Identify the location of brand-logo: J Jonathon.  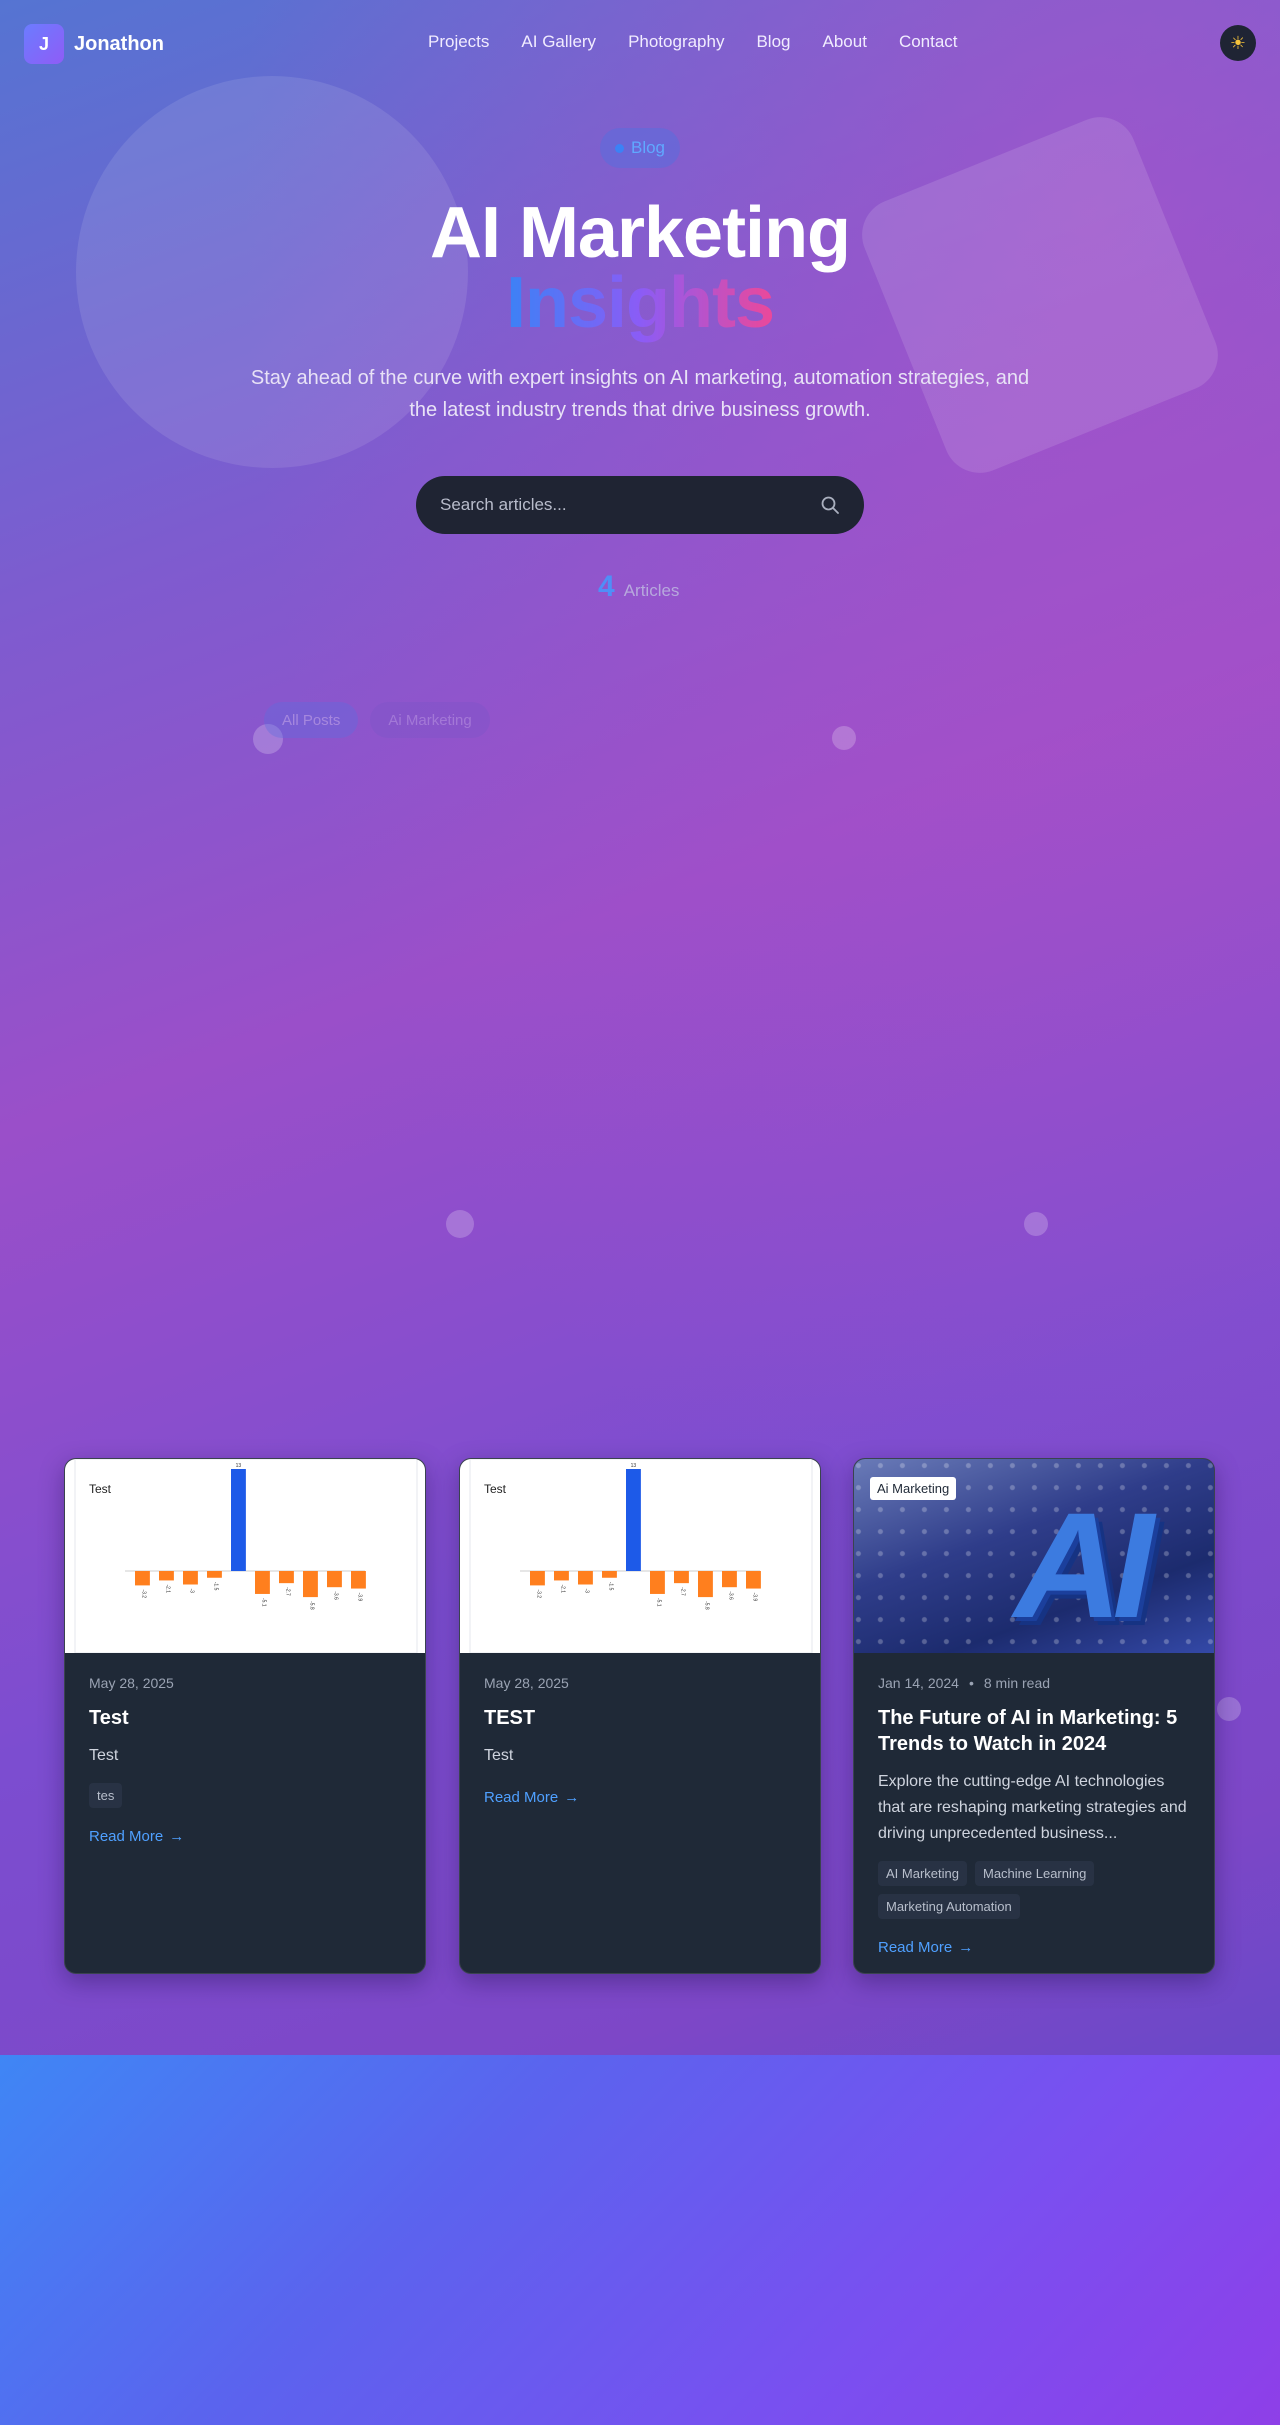
(94, 44).